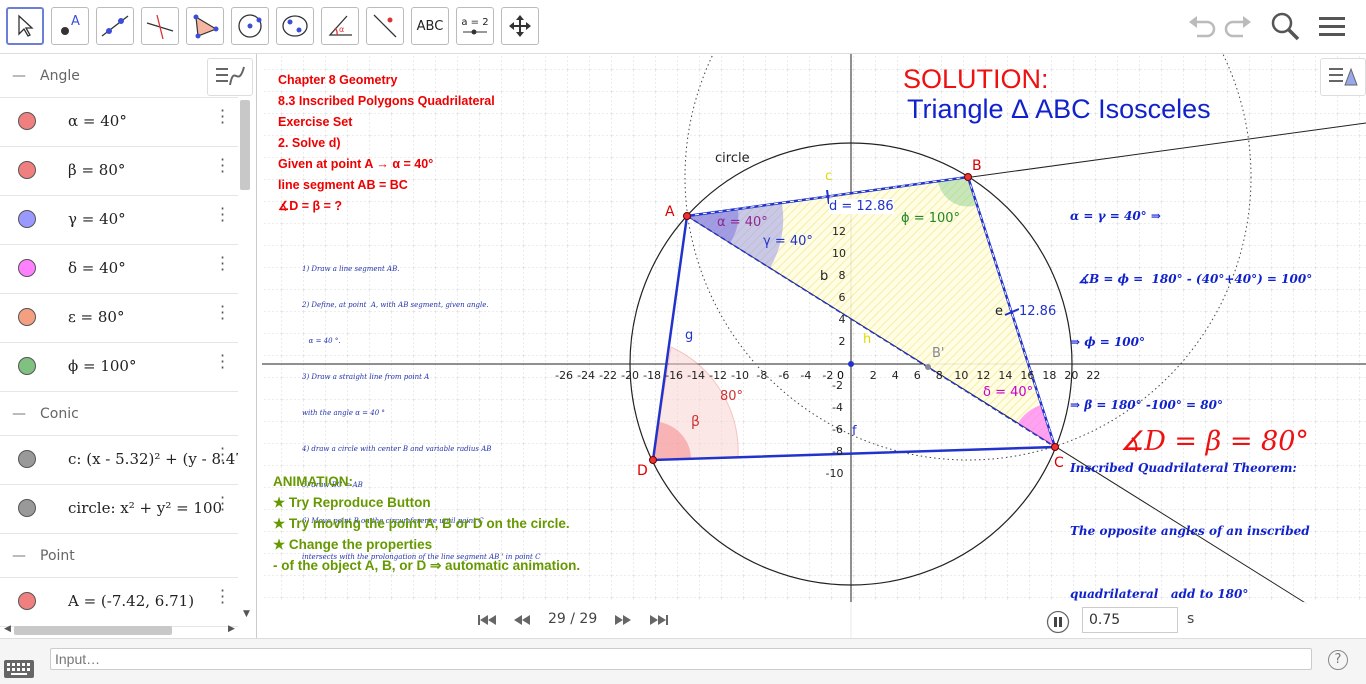 Image resolution: width=1366 pixels, height=684 pixels. I want to click on last-step-icon, so click(659, 620).